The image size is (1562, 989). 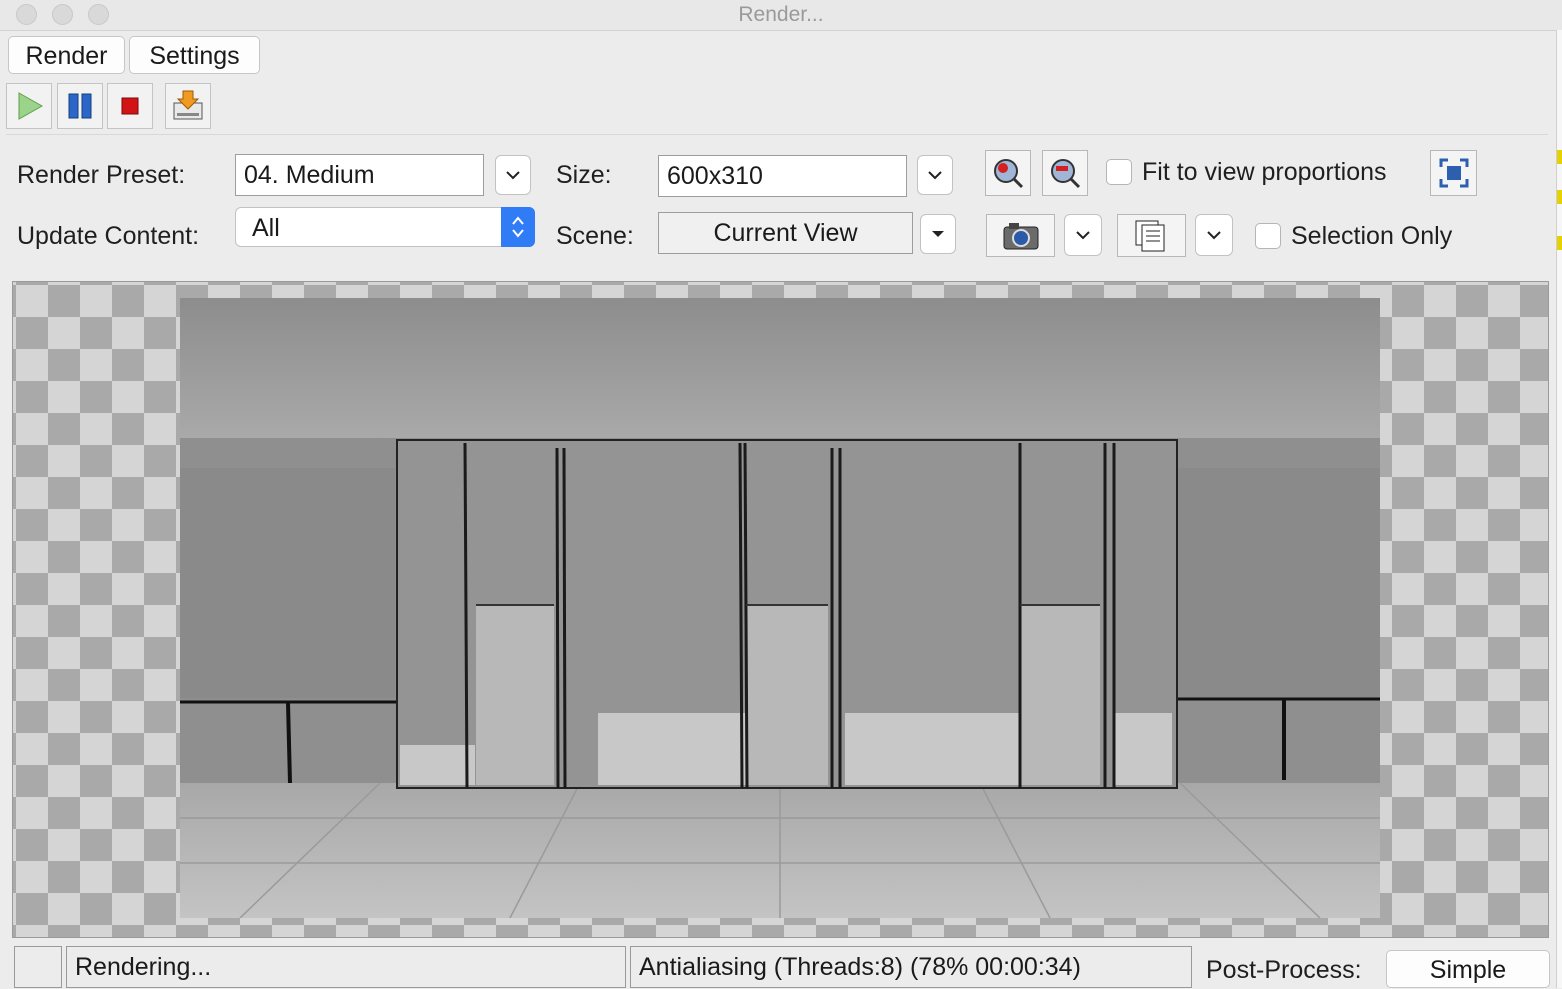 I want to click on update-content-select: All, so click(x=385, y=227).